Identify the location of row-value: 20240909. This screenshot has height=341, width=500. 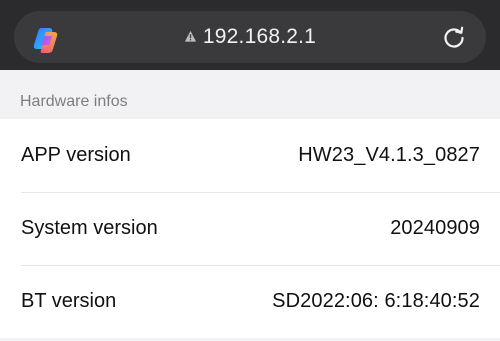
(435, 228).